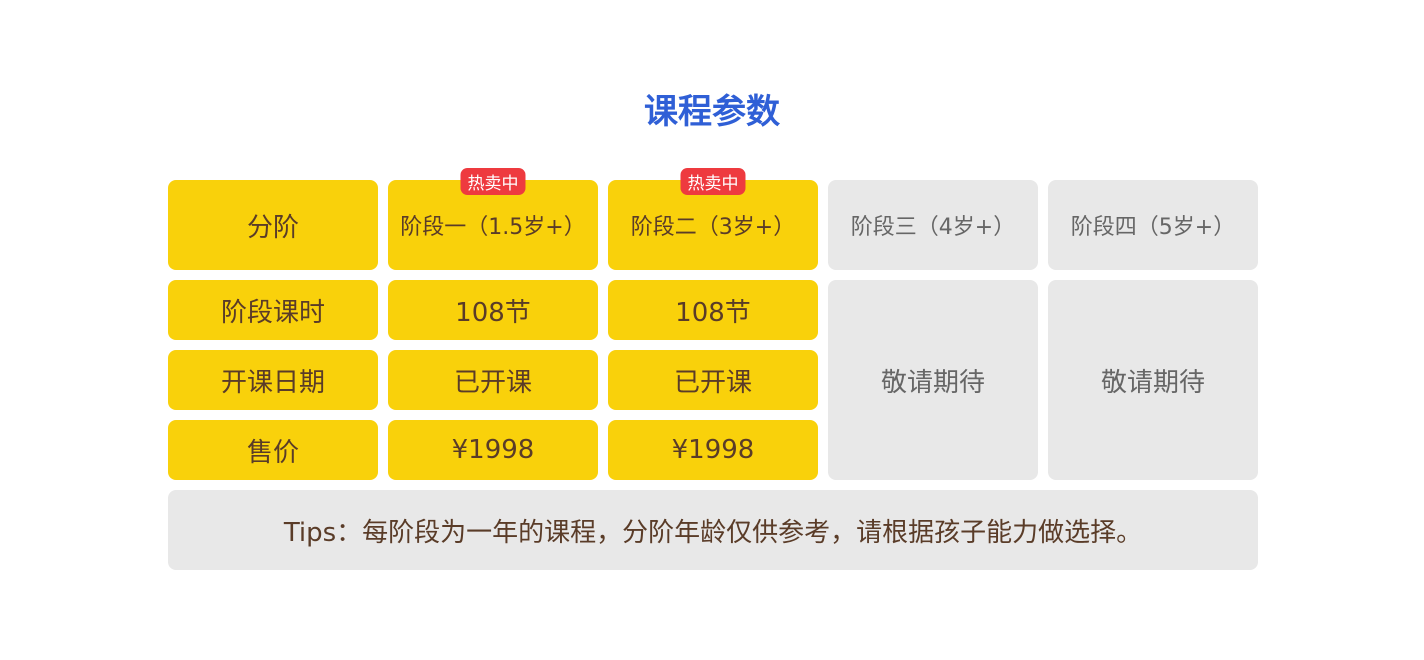 This screenshot has width=1424, height=660. I want to click on price-stage-1: ¥1998, so click(493, 450).